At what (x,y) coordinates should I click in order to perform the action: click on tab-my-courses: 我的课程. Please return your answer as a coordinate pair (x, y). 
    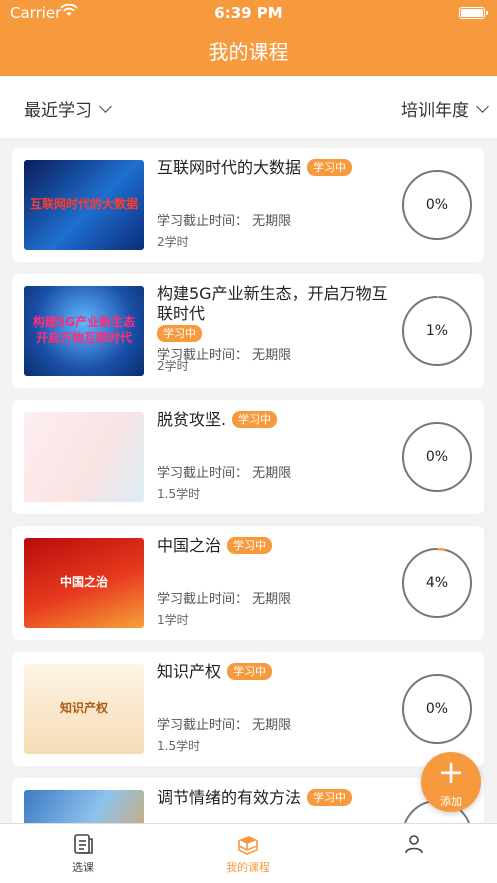
    Looking at the image, I should click on (248, 853).